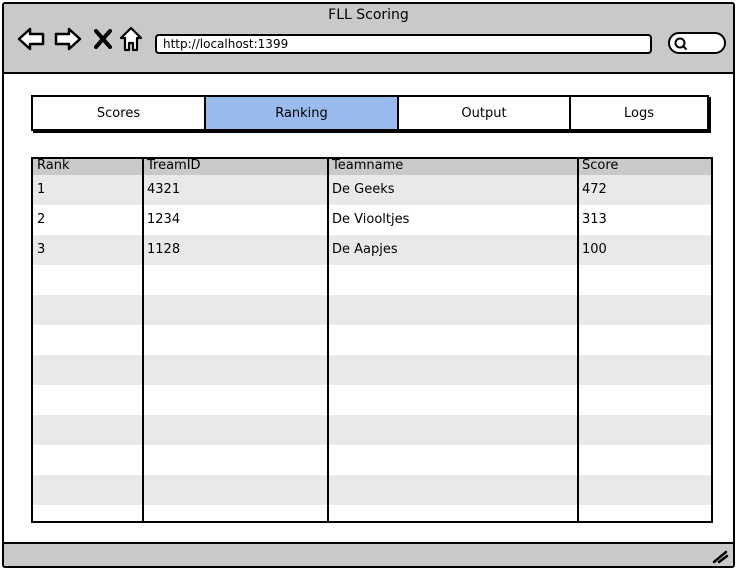 The width and height of the screenshot is (739, 571). I want to click on close-icon, so click(103, 39).